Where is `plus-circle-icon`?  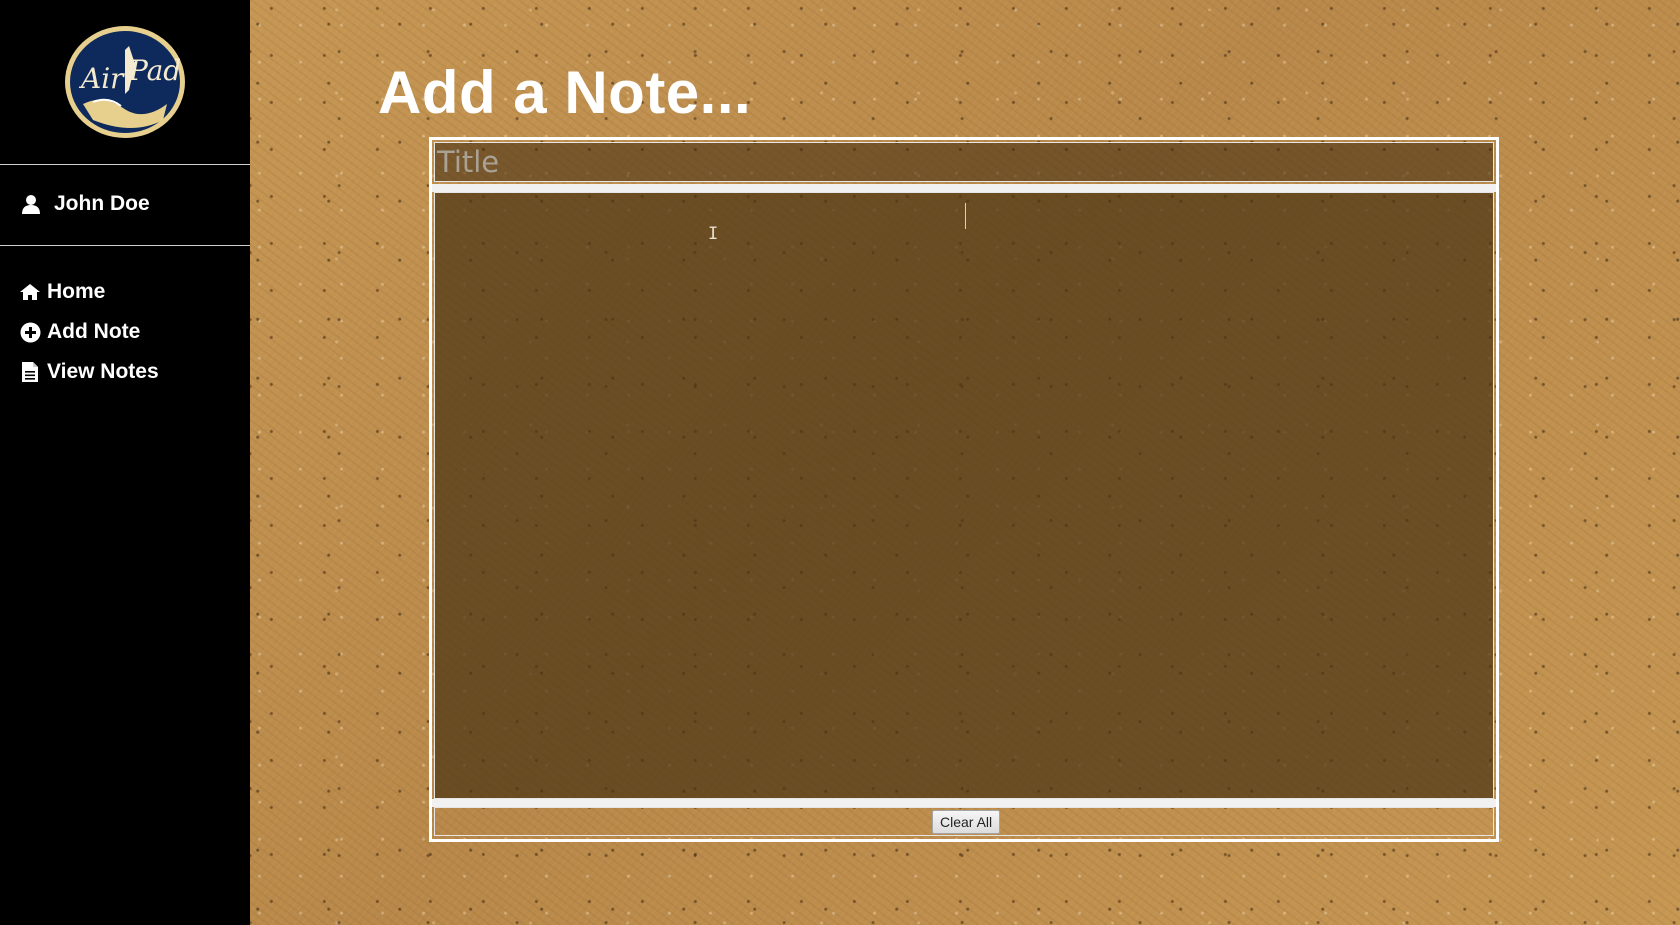 plus-circle-icon is located at coordinates (30, 332).